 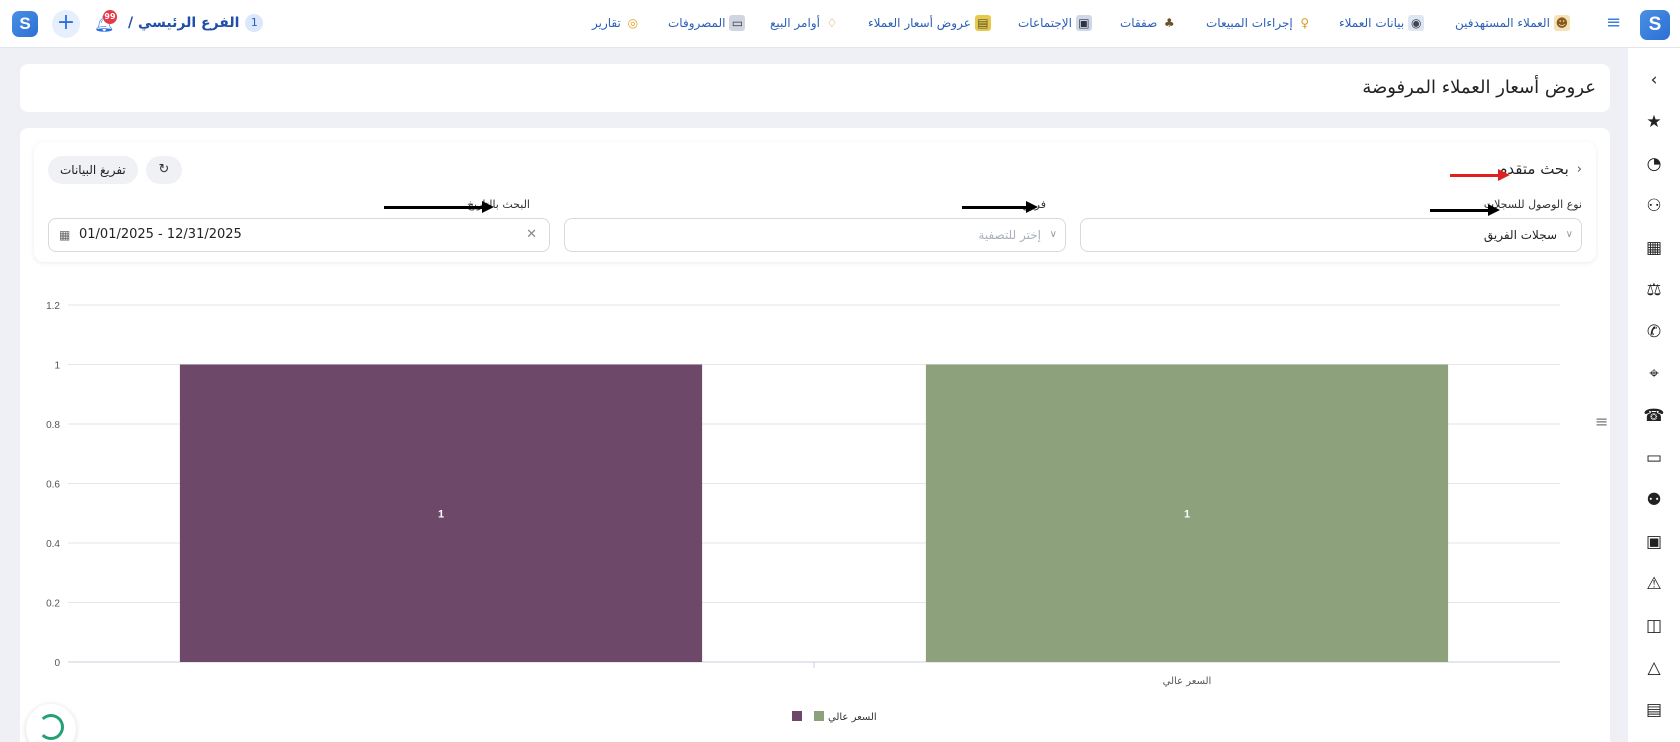 I want to click on y-tick-label: 1, so click(x=57, y=366).